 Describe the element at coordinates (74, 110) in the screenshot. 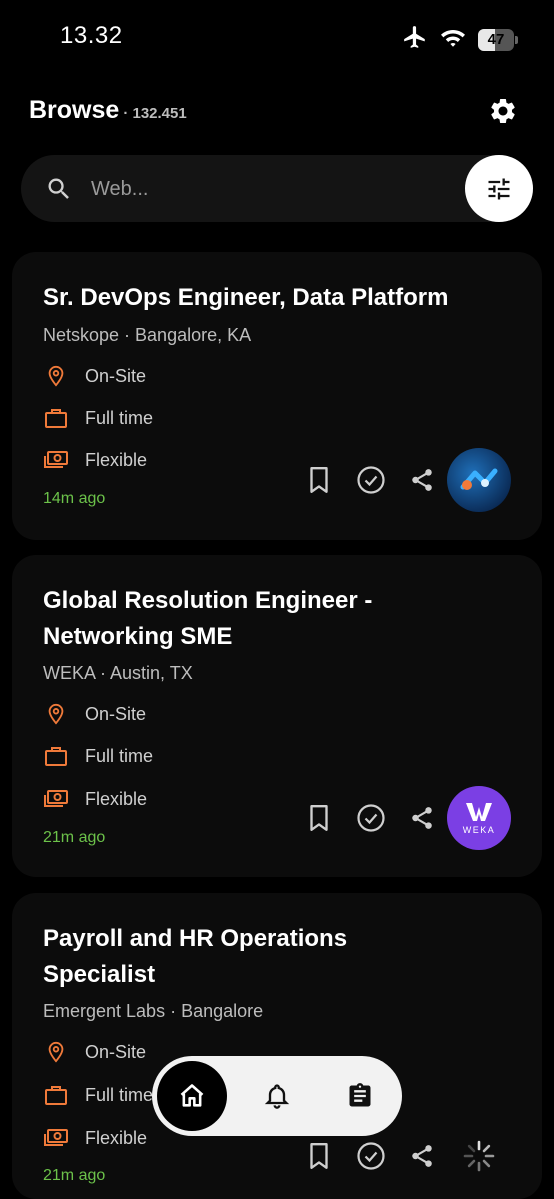

I see `page-title: Browse` at that location.